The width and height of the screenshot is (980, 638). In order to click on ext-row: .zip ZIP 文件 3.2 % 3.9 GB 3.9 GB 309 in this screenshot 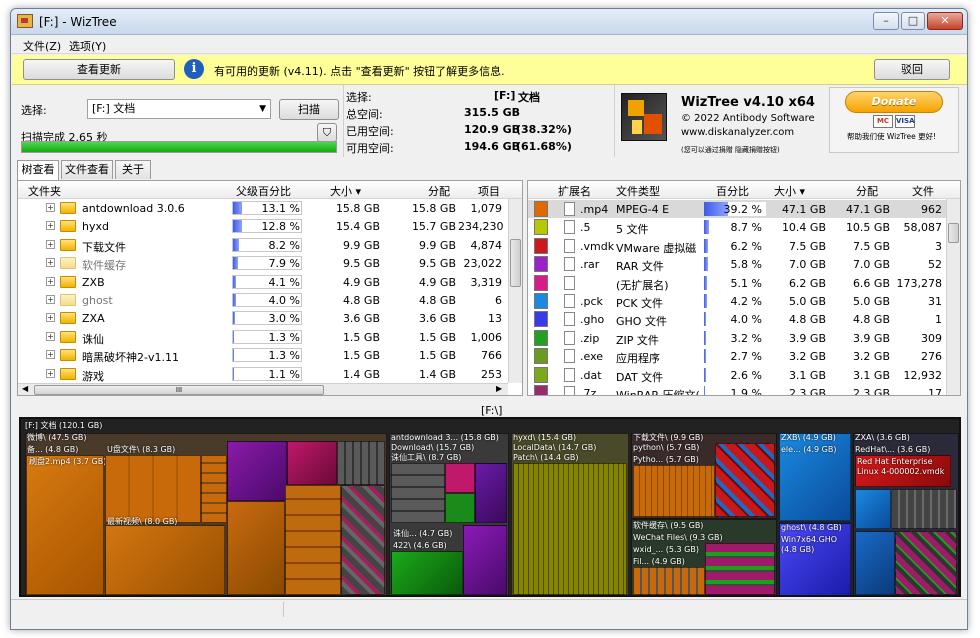, I will do `click(737, 338)`.